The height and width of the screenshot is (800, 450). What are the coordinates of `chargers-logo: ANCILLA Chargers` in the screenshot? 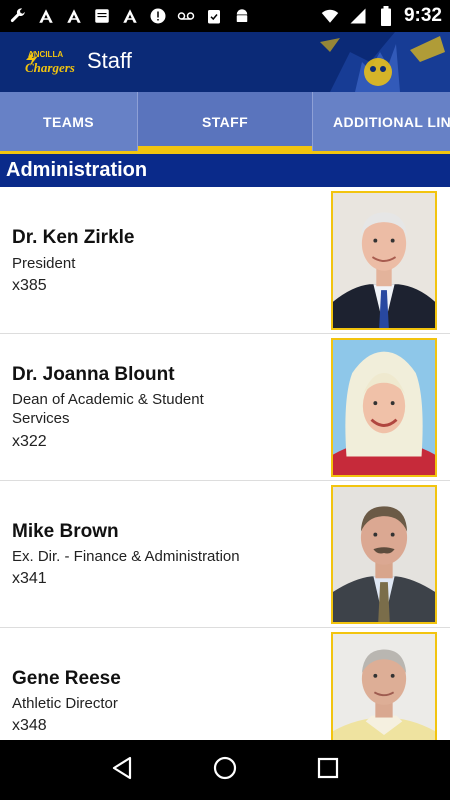 It's located at (49, 62).